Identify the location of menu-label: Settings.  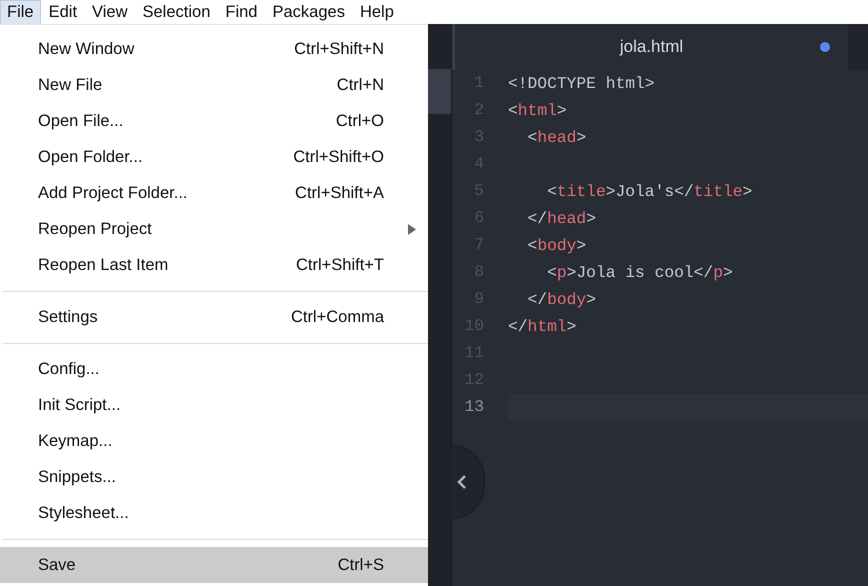
(68, 317).